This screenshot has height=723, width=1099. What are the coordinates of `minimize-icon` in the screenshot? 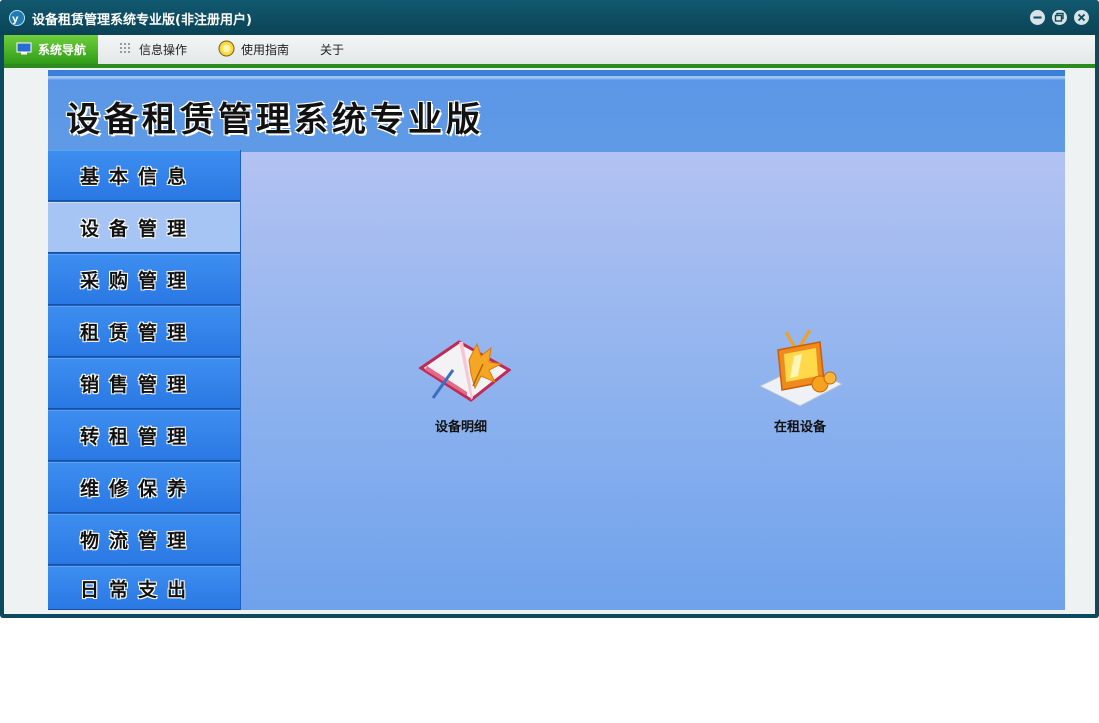 It's located at (1037, 17).